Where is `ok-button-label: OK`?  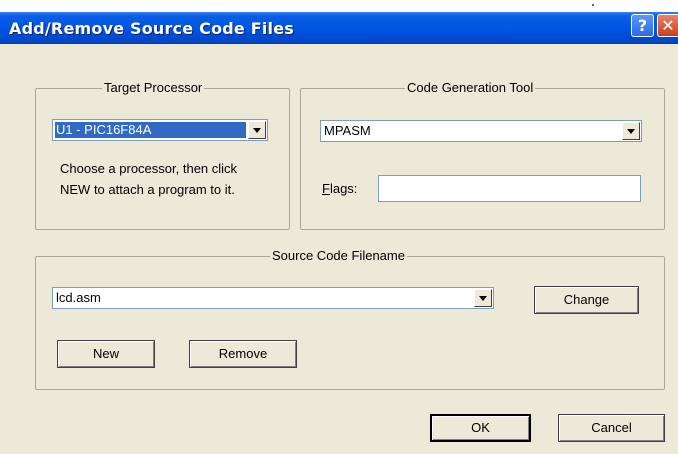 ok-button-label: OK is located at coordinates (480, 427).